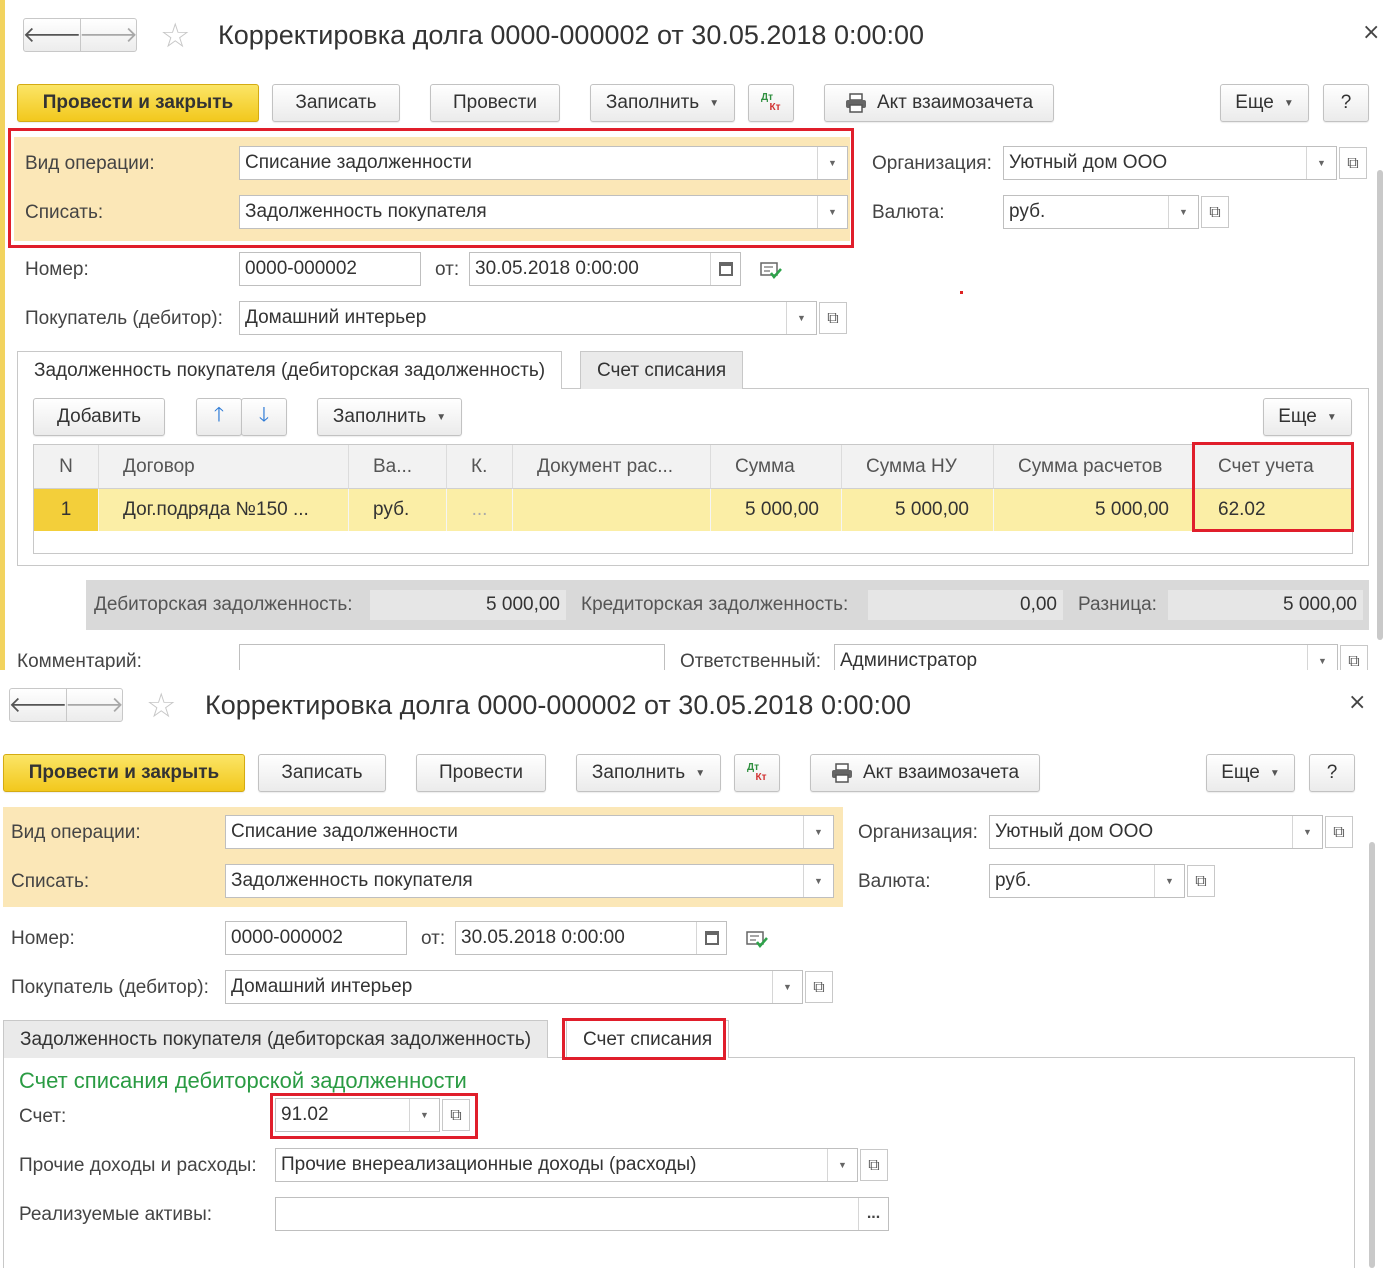 Image resolution: width=1384 pixels, height=1268 pixels. I want to click on operation-label: Вид операции:, so click(76, 832).